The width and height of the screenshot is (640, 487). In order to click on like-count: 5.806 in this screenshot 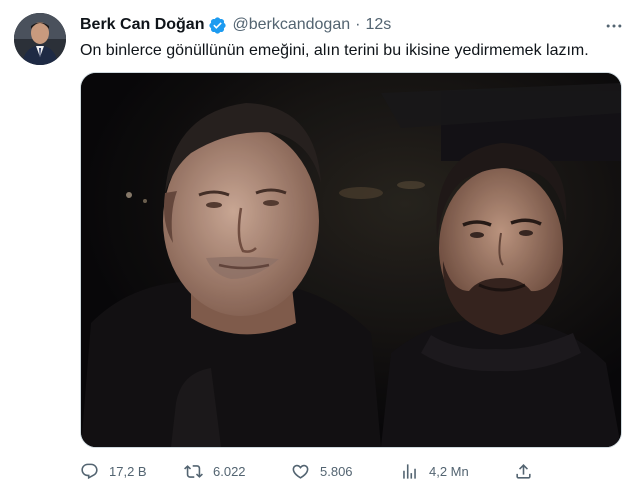, I will do `click(336, 471)`.